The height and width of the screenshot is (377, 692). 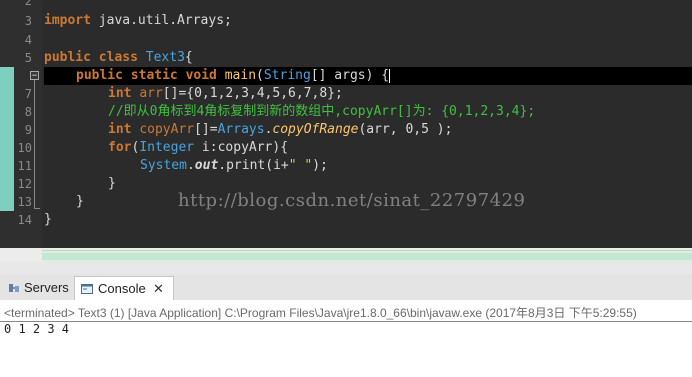 I want to click on line-number: 8, so click(x=28, y=112).